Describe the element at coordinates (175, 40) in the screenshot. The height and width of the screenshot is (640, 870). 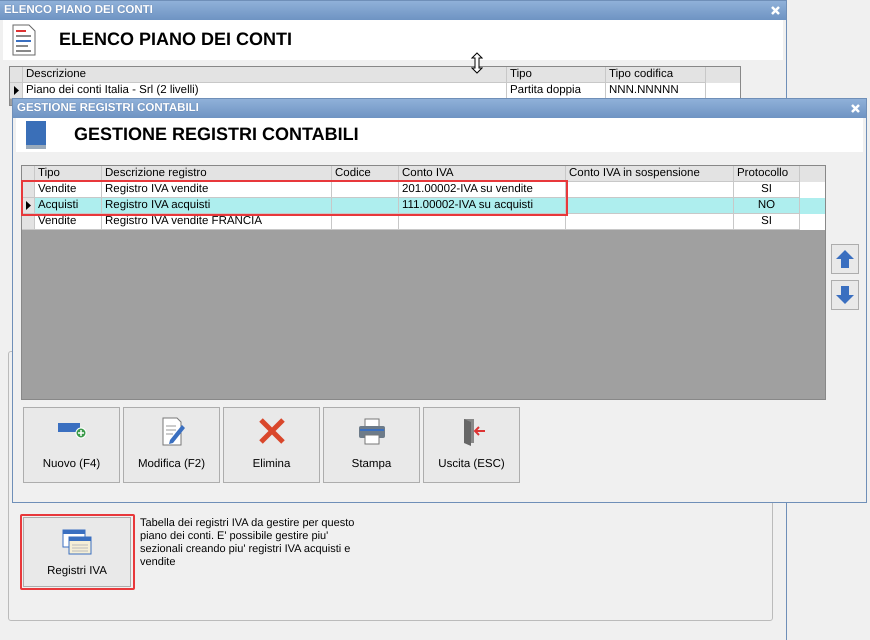
I see `header-title: ELENCO PIANO DEI CONTI` at that location.